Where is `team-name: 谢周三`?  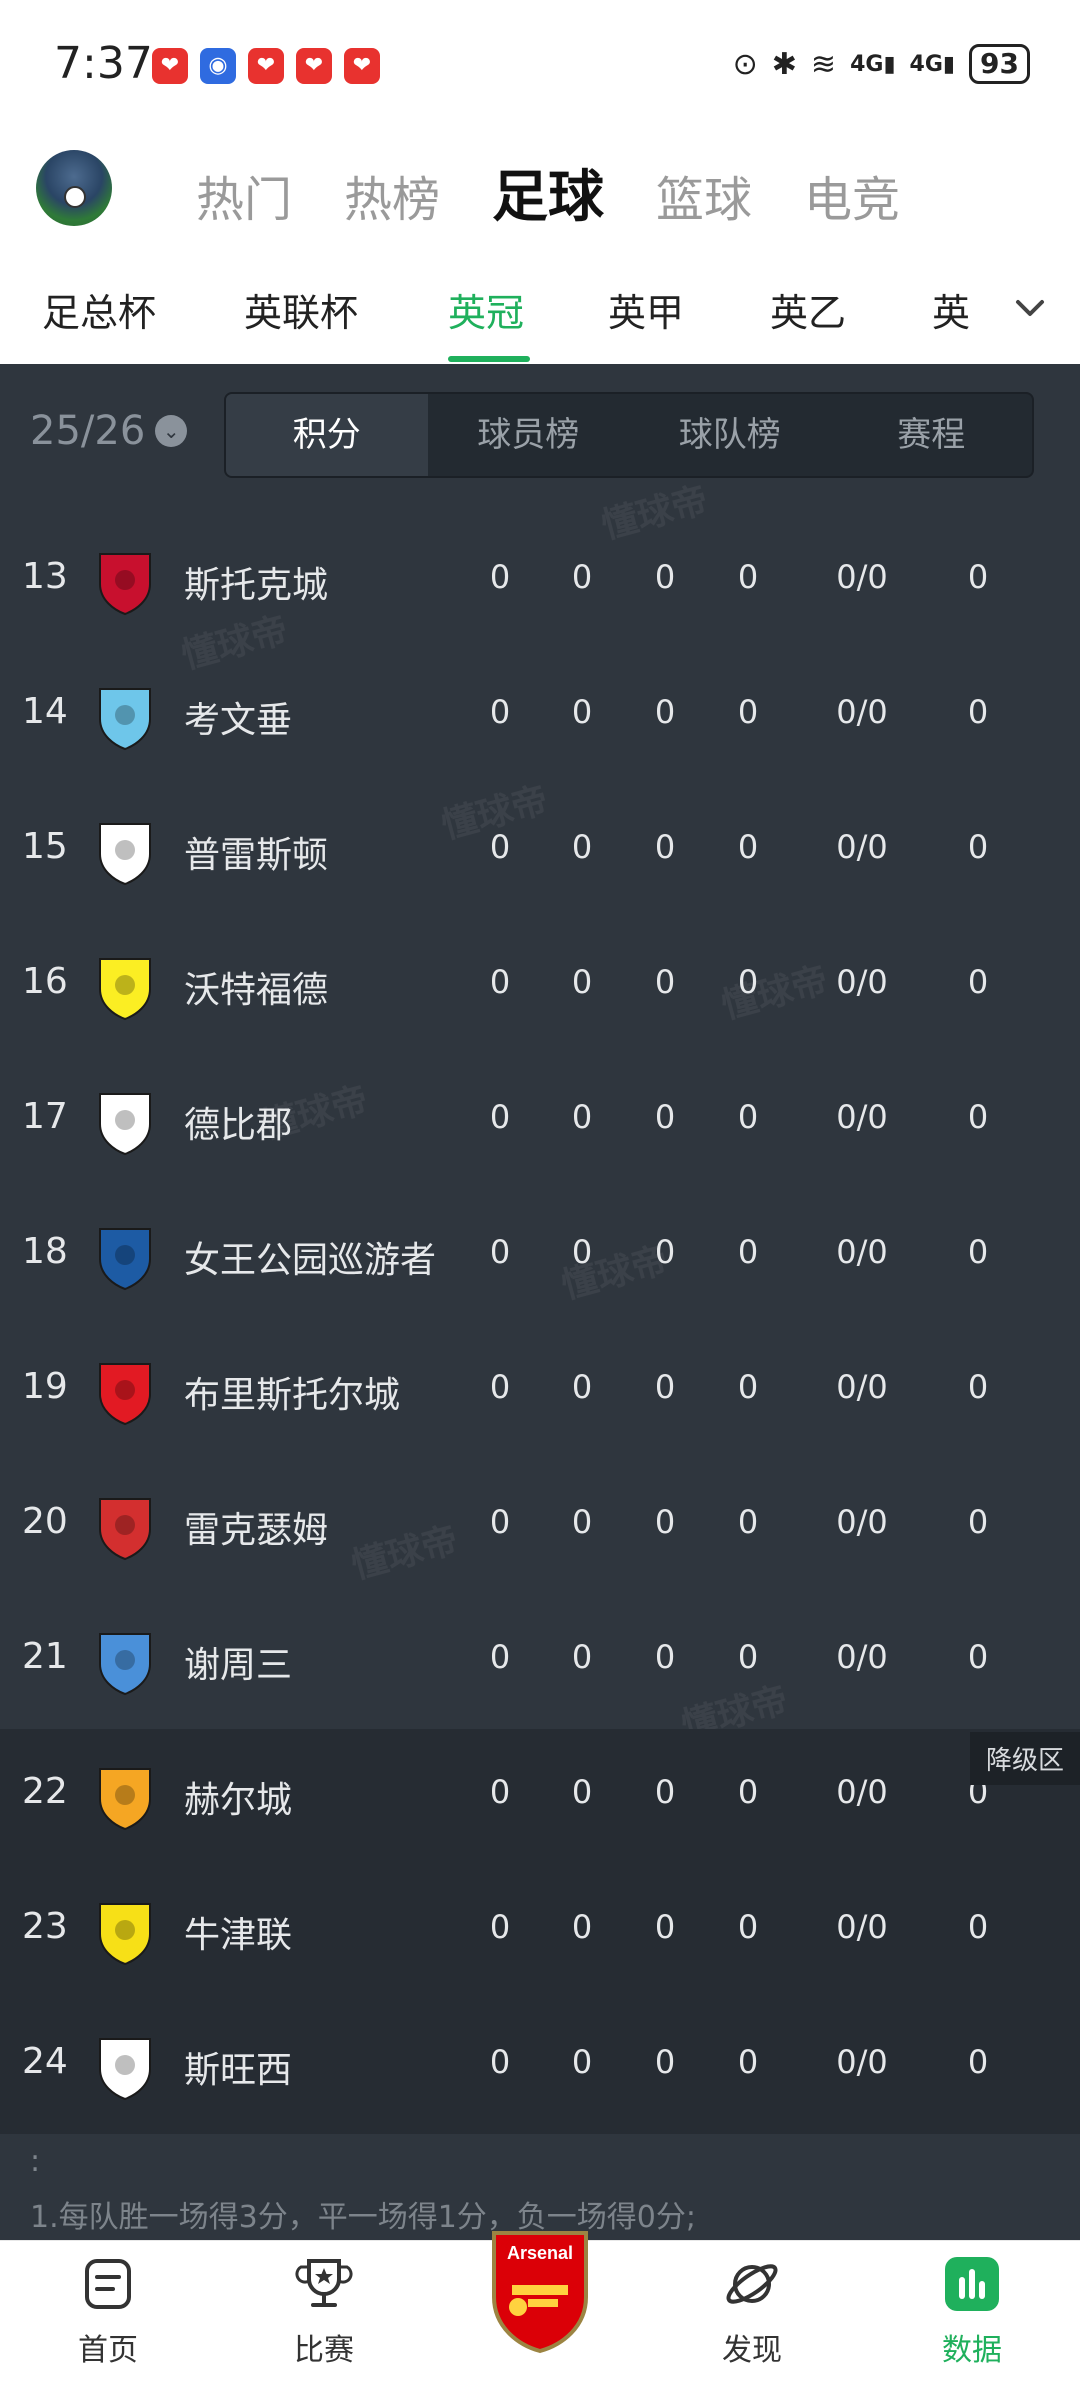 team-name: 谢周三 is located at coordinates (238, 1665).